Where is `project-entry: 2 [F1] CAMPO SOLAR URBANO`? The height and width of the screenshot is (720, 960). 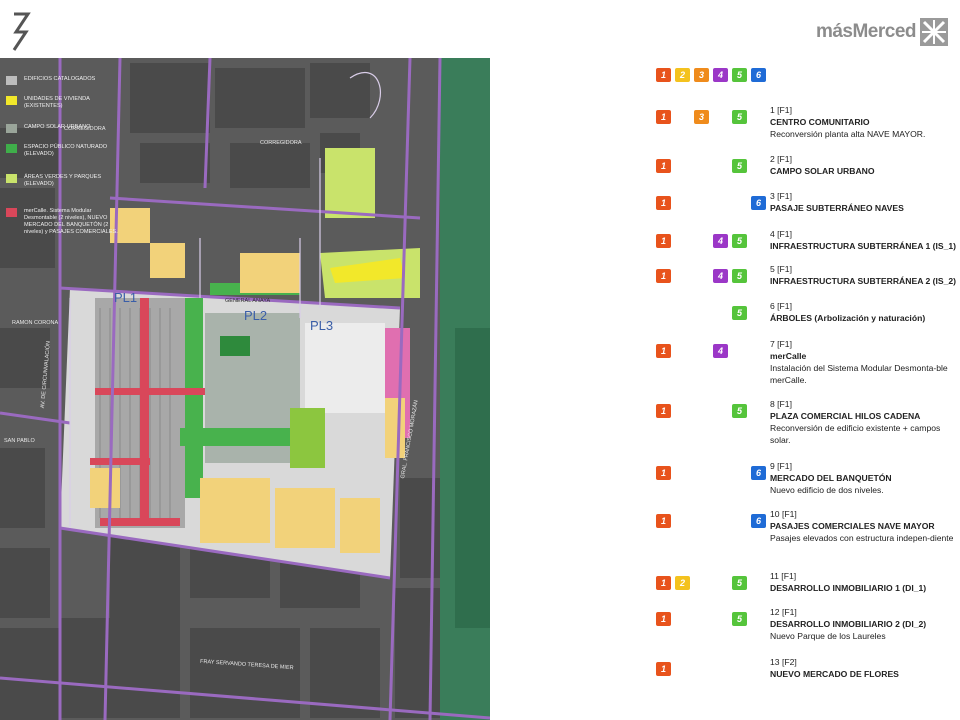
project-entry: 2 [F1] CAMPO SOLAR URBANO is located at coordinates (865, 165).